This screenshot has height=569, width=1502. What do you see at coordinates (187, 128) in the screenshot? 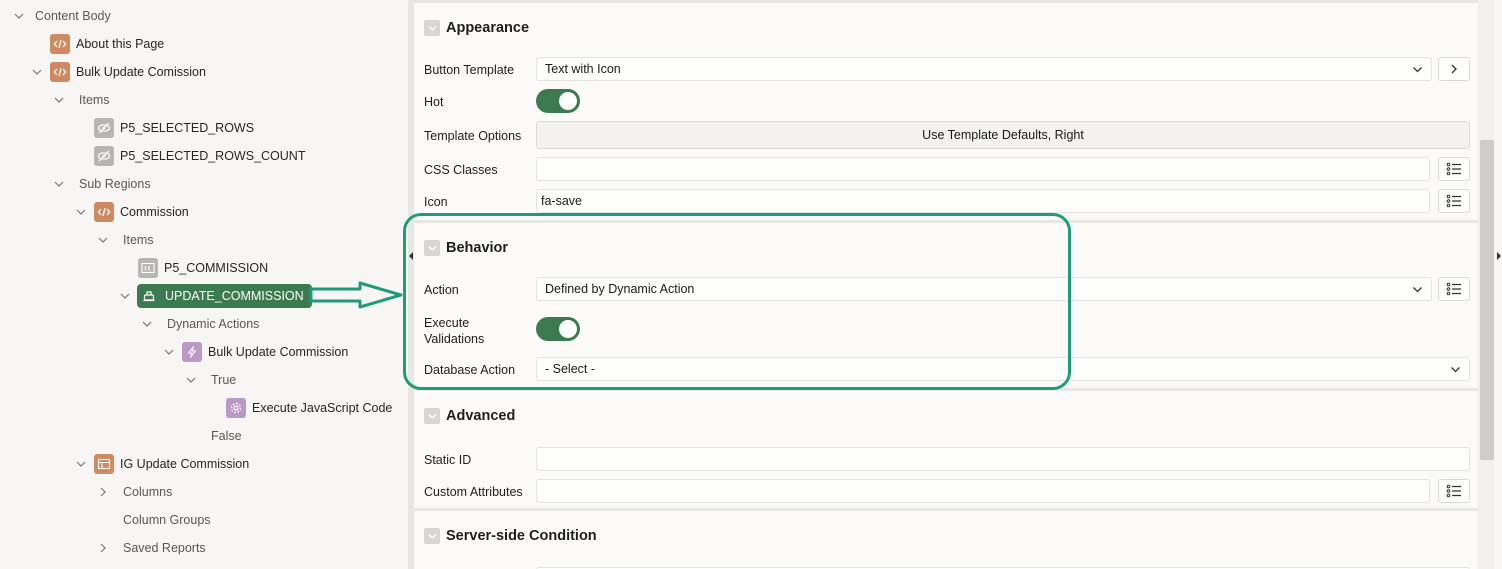
I see `tree-node-label: P5_SELECTED_ROWS` at bounding box center [187, 128].